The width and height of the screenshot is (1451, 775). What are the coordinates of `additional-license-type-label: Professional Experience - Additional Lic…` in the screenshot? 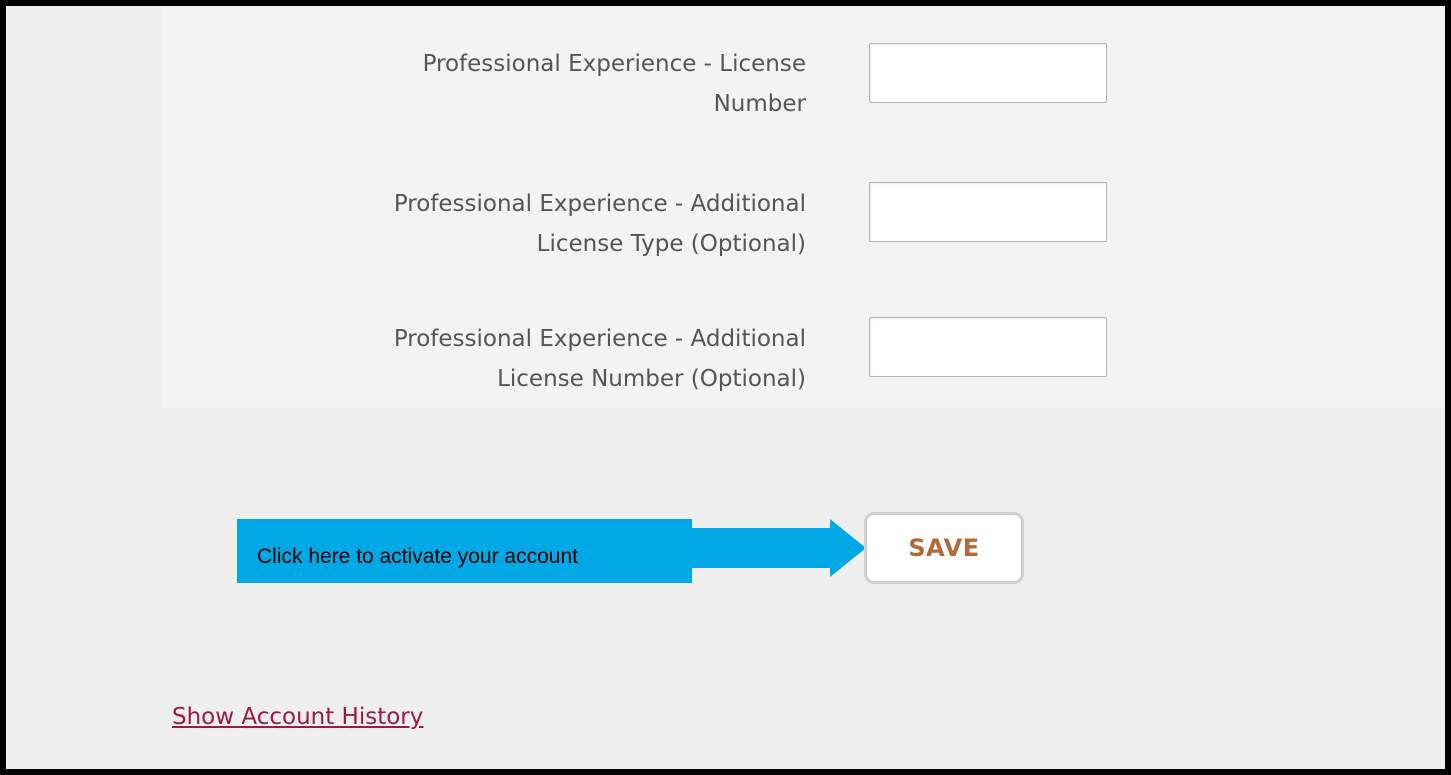 It's located at (599, 224).